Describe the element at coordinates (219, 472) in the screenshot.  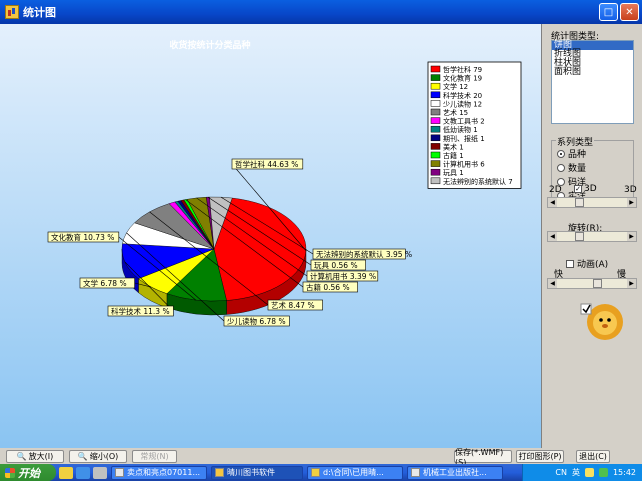
I see `app-icon` at that location.